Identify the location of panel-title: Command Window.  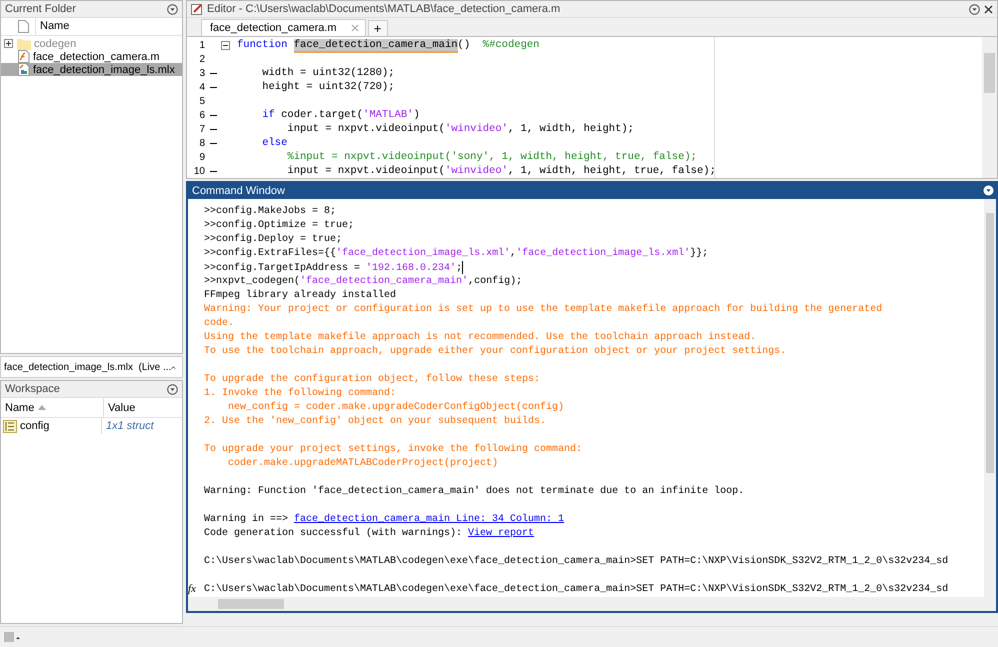
(238, 190).